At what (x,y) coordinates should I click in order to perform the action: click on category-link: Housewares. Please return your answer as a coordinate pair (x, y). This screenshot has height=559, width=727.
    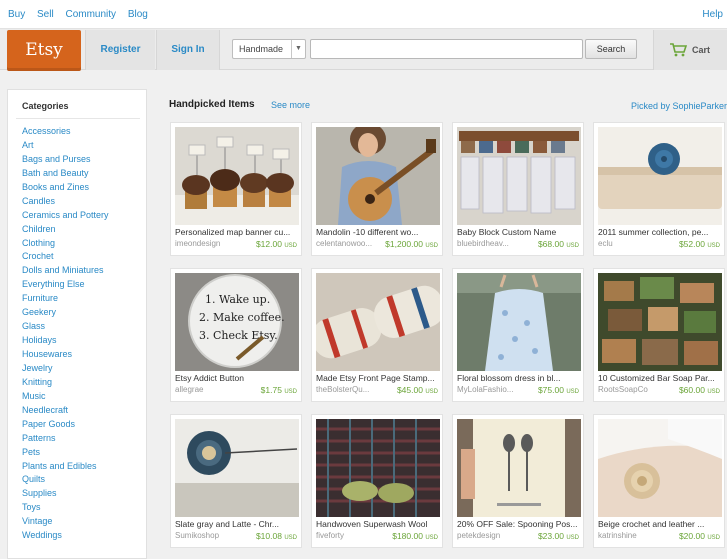
    Looking at the image, I should click on (65, 356).